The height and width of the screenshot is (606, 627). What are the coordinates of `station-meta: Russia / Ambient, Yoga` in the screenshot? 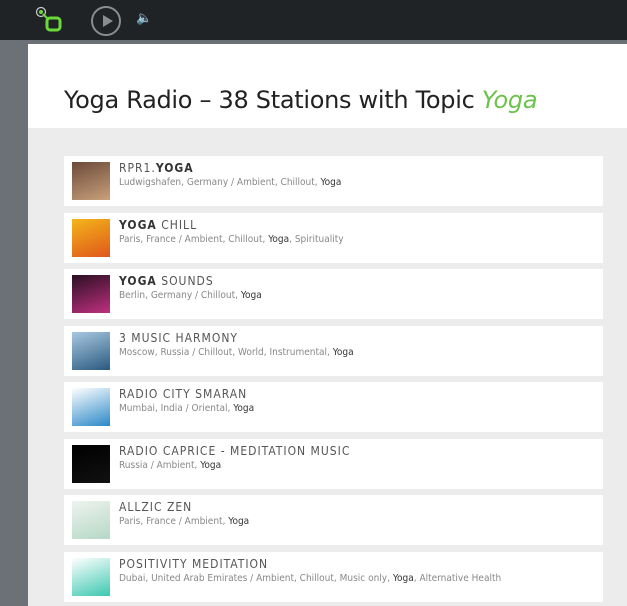 It's located at (170, 465).